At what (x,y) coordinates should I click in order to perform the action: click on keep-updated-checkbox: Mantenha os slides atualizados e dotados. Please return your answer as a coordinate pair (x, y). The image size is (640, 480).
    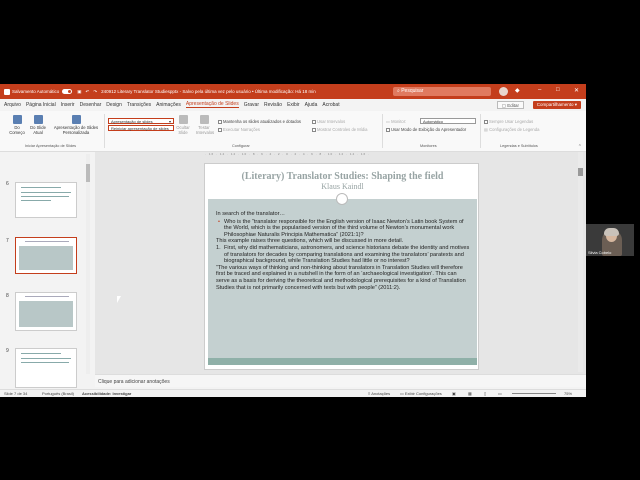
    Looking at the image, I should click on (259, 121).